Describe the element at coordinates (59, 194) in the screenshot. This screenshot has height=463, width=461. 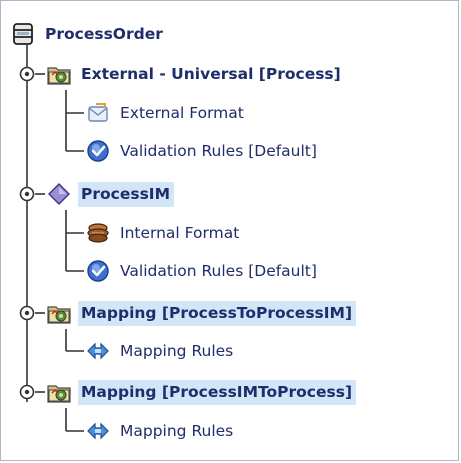
I see `diamond-icon` at that location.